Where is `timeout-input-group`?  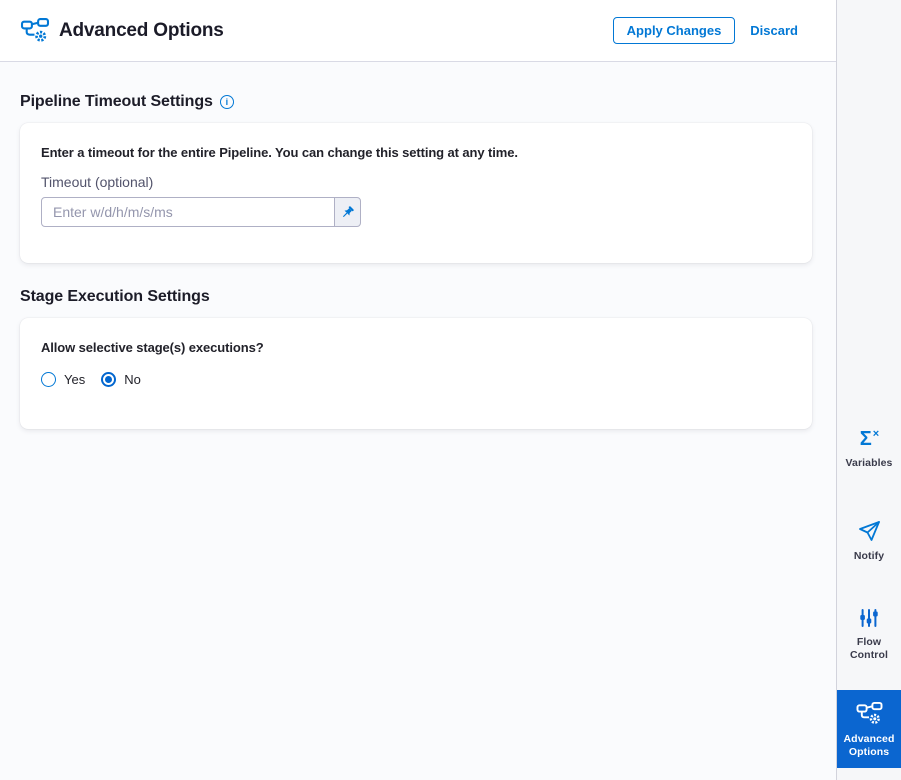
timeout-input-group is located at coordinates (201, 212).